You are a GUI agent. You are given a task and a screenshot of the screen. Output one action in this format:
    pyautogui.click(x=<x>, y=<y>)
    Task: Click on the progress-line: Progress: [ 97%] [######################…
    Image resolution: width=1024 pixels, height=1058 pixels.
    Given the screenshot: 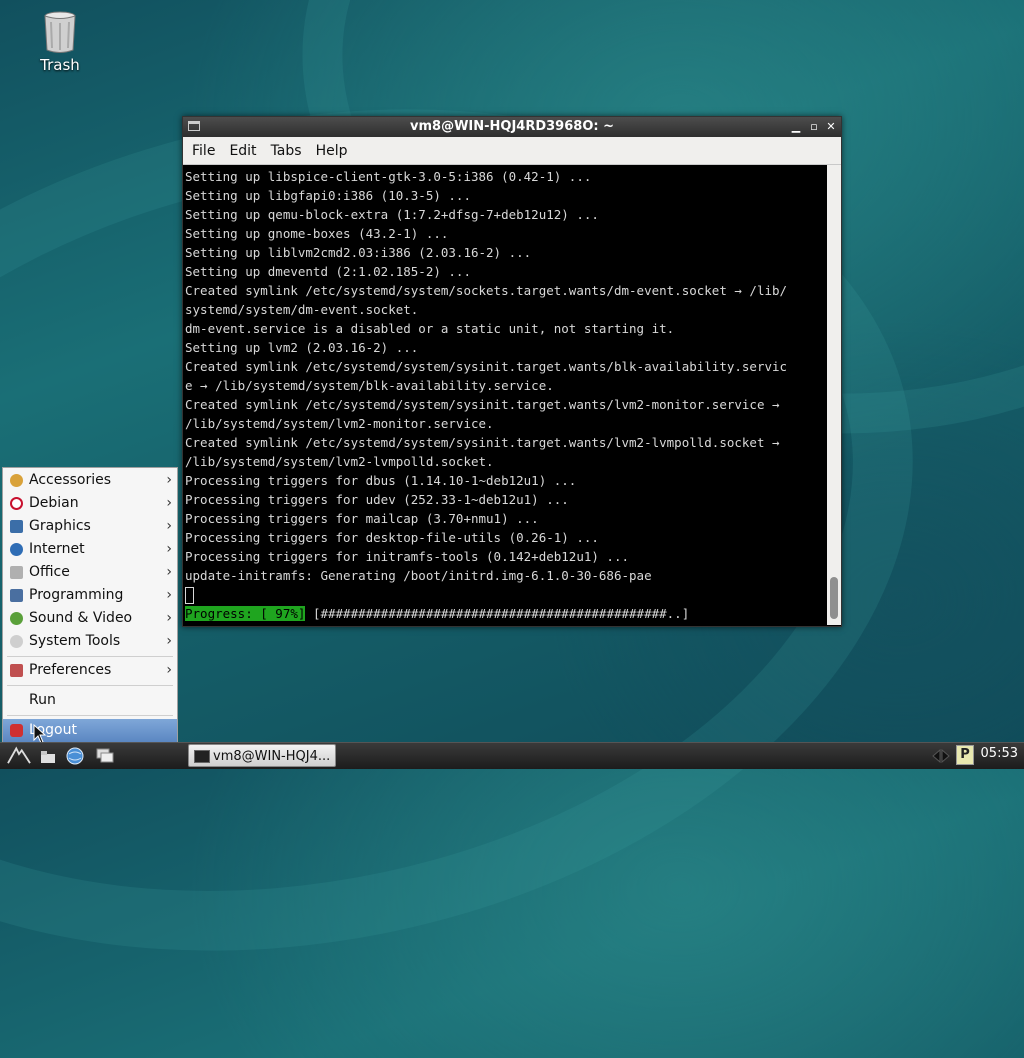 What is the action you would take?
    pyautogui.click(x=505, y=613)
    